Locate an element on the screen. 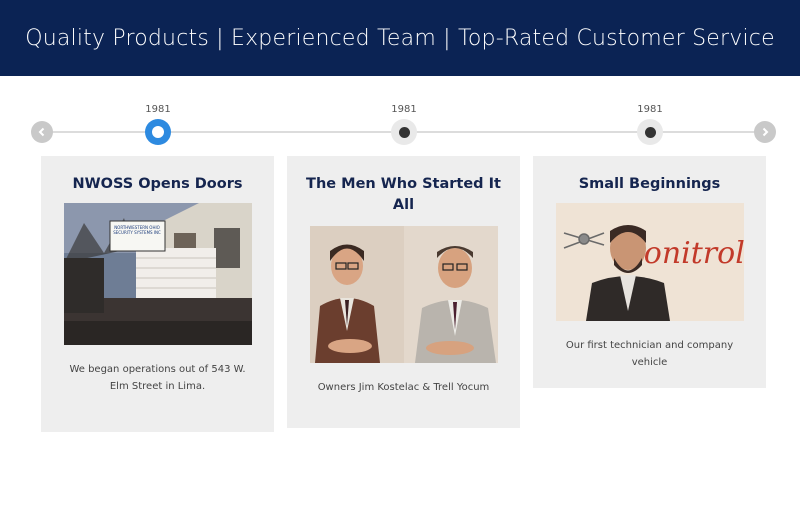 The width and height of the screenshot is (800, 531). timeline-year-3: 1981 is located at coordinates (650, 109).